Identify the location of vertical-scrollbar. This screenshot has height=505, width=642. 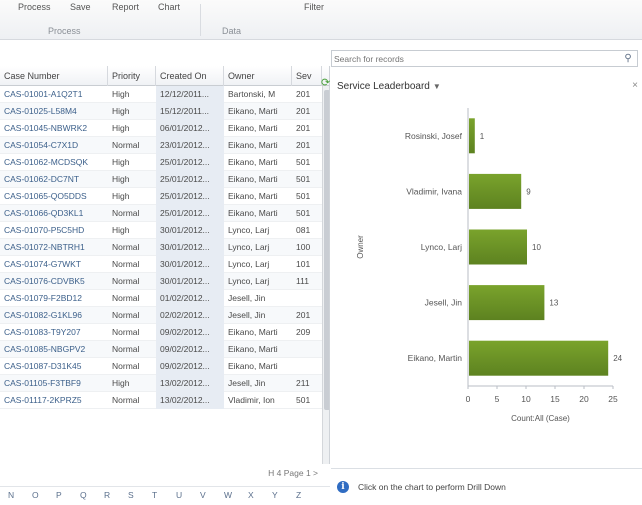
(325, 275).